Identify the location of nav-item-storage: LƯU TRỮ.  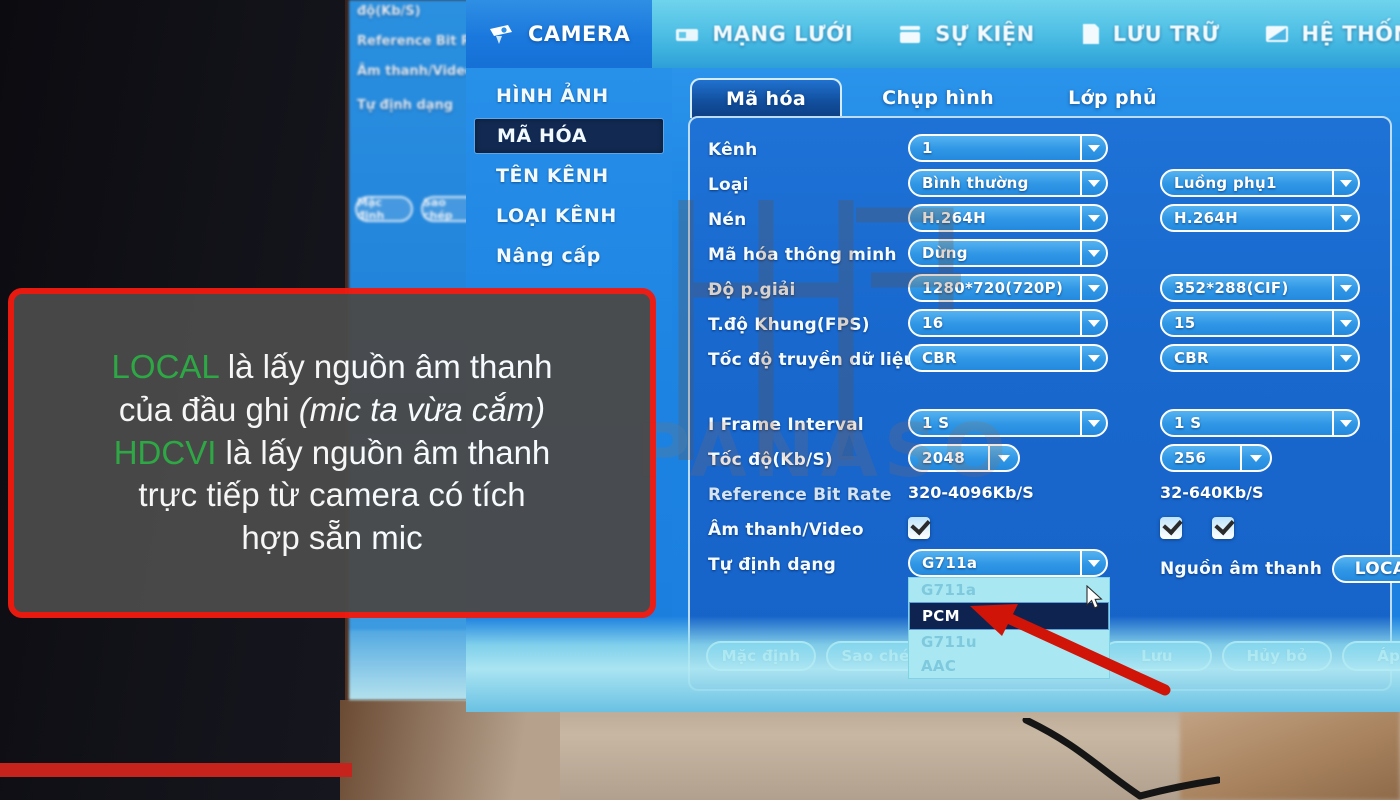
(1149, 34).